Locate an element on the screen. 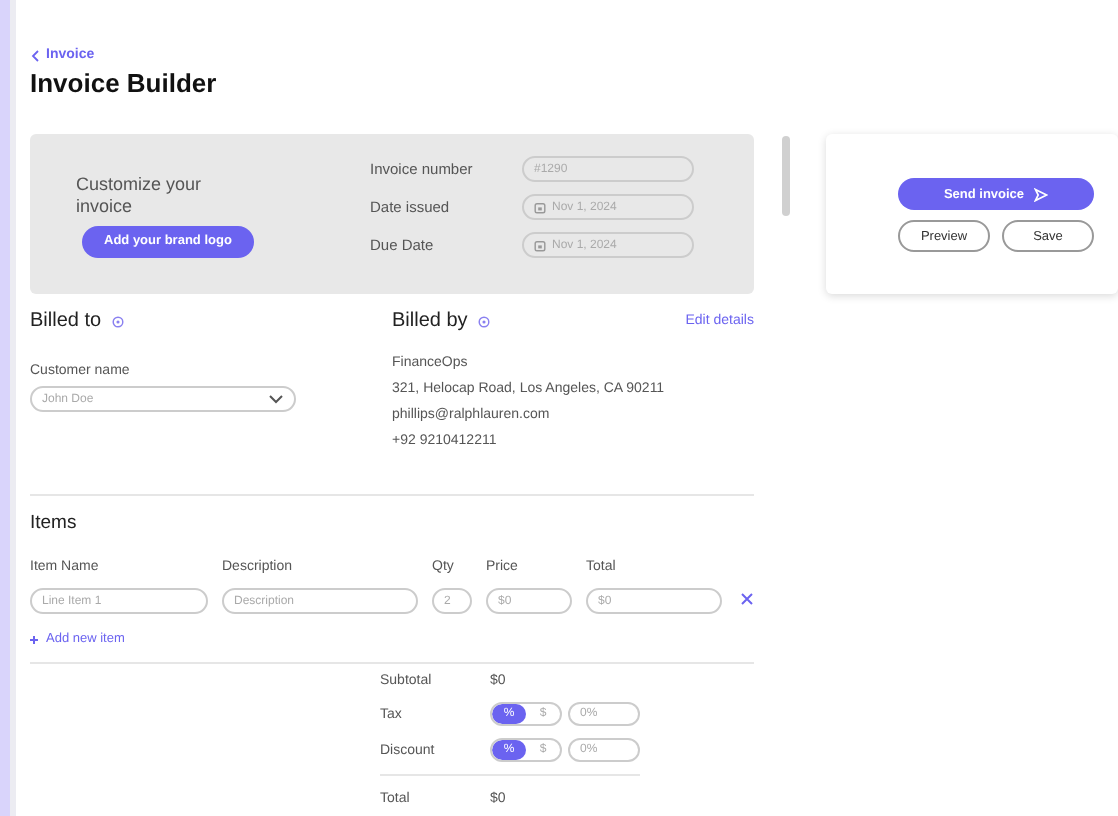 This screenshot has width=1118, height=816. customize-text: Customize your invoice is located at coordinates (140, 196).